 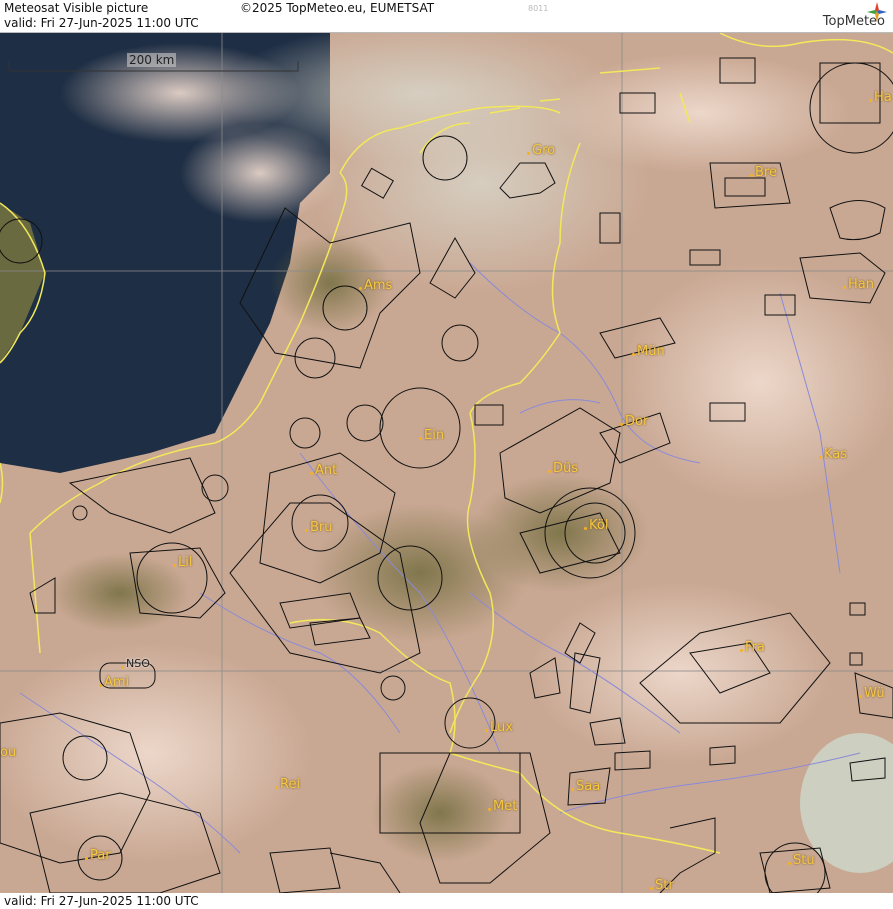 What do you see at coordinates (541, 150) in the screenshot?
I see `city-gro: Gro` at bounding box center [541, 150].